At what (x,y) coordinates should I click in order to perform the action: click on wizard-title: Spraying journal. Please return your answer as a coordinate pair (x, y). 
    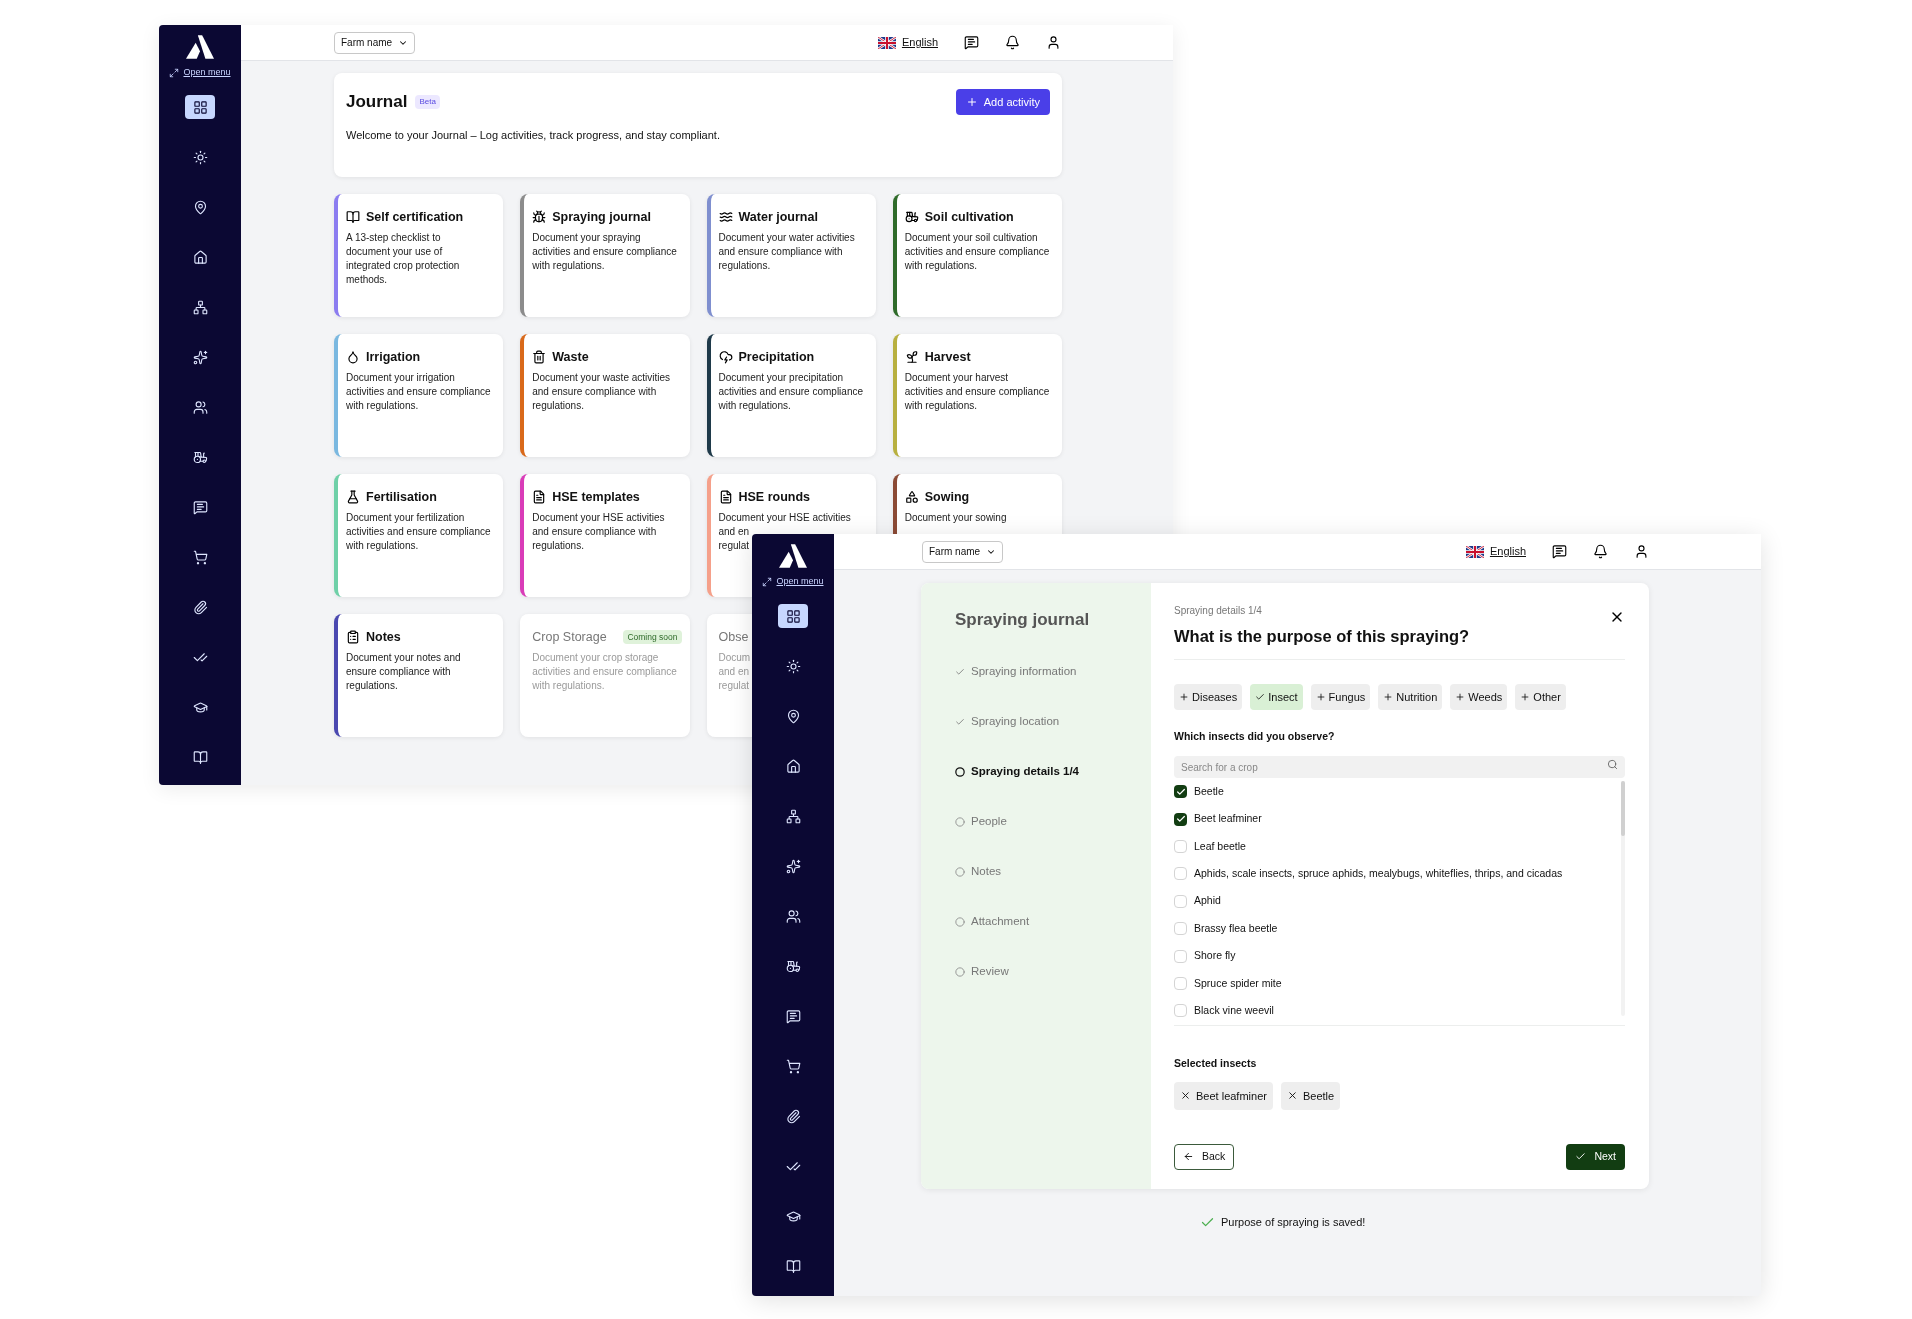
    Looking at the image, I should click on (1023, 620).